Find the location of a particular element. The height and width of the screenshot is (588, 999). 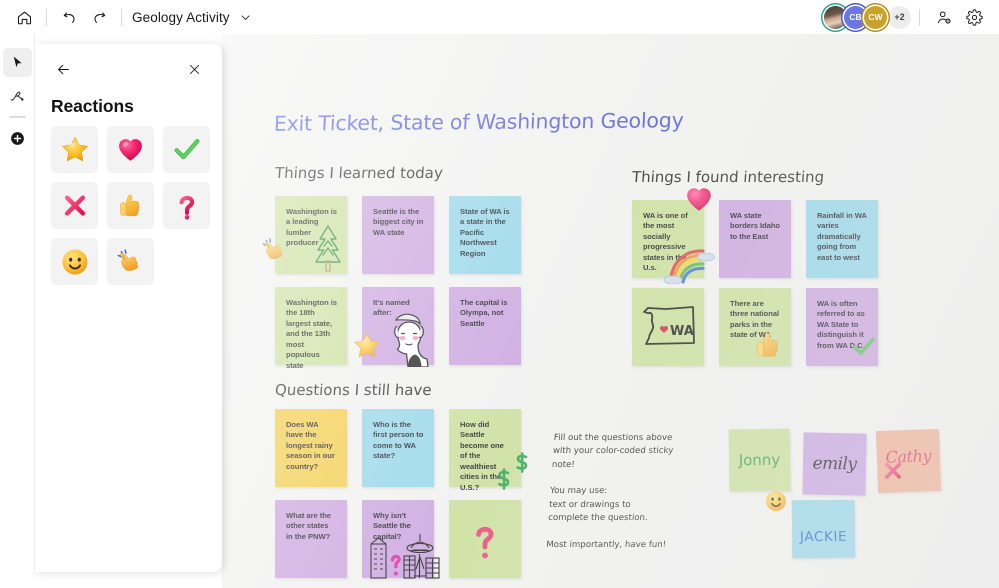

check-mark-emoji is located at coordinates (186, 148).